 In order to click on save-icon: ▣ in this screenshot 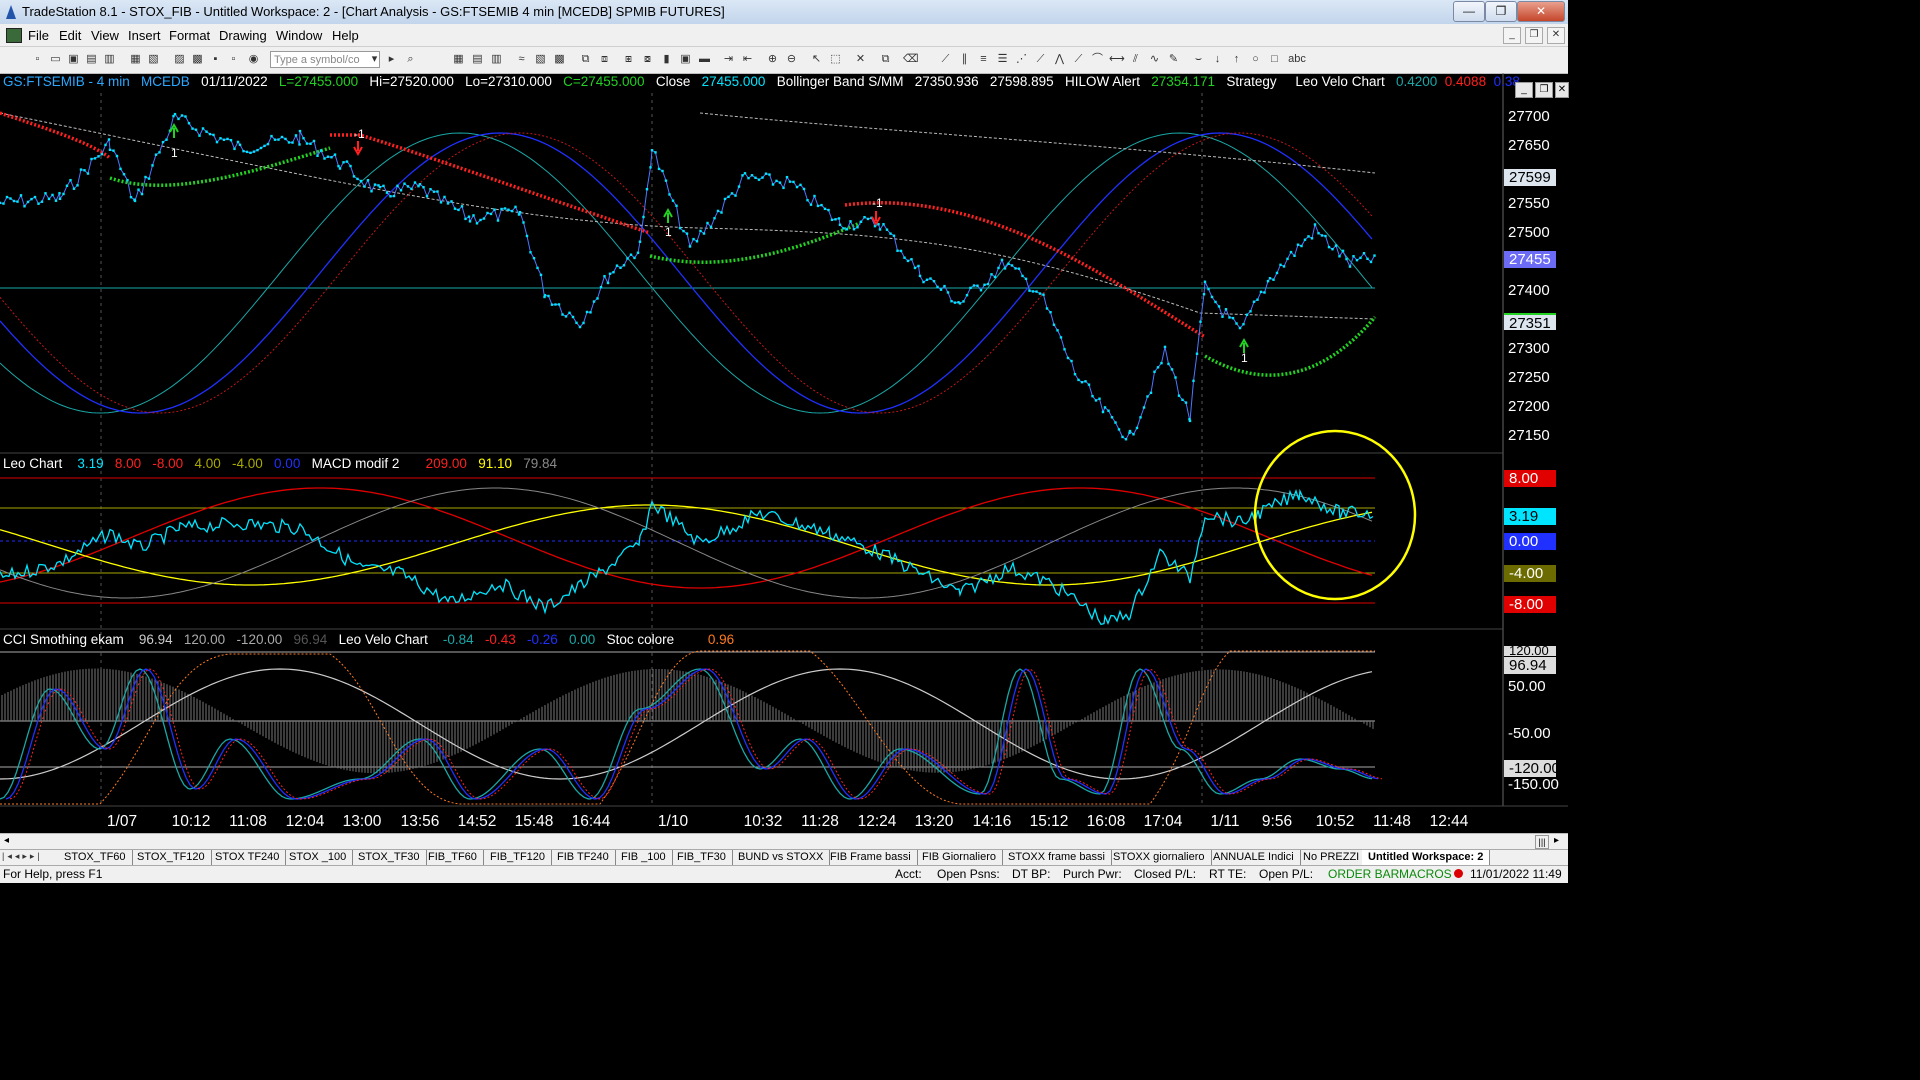, I will do `click(73, 59)`.